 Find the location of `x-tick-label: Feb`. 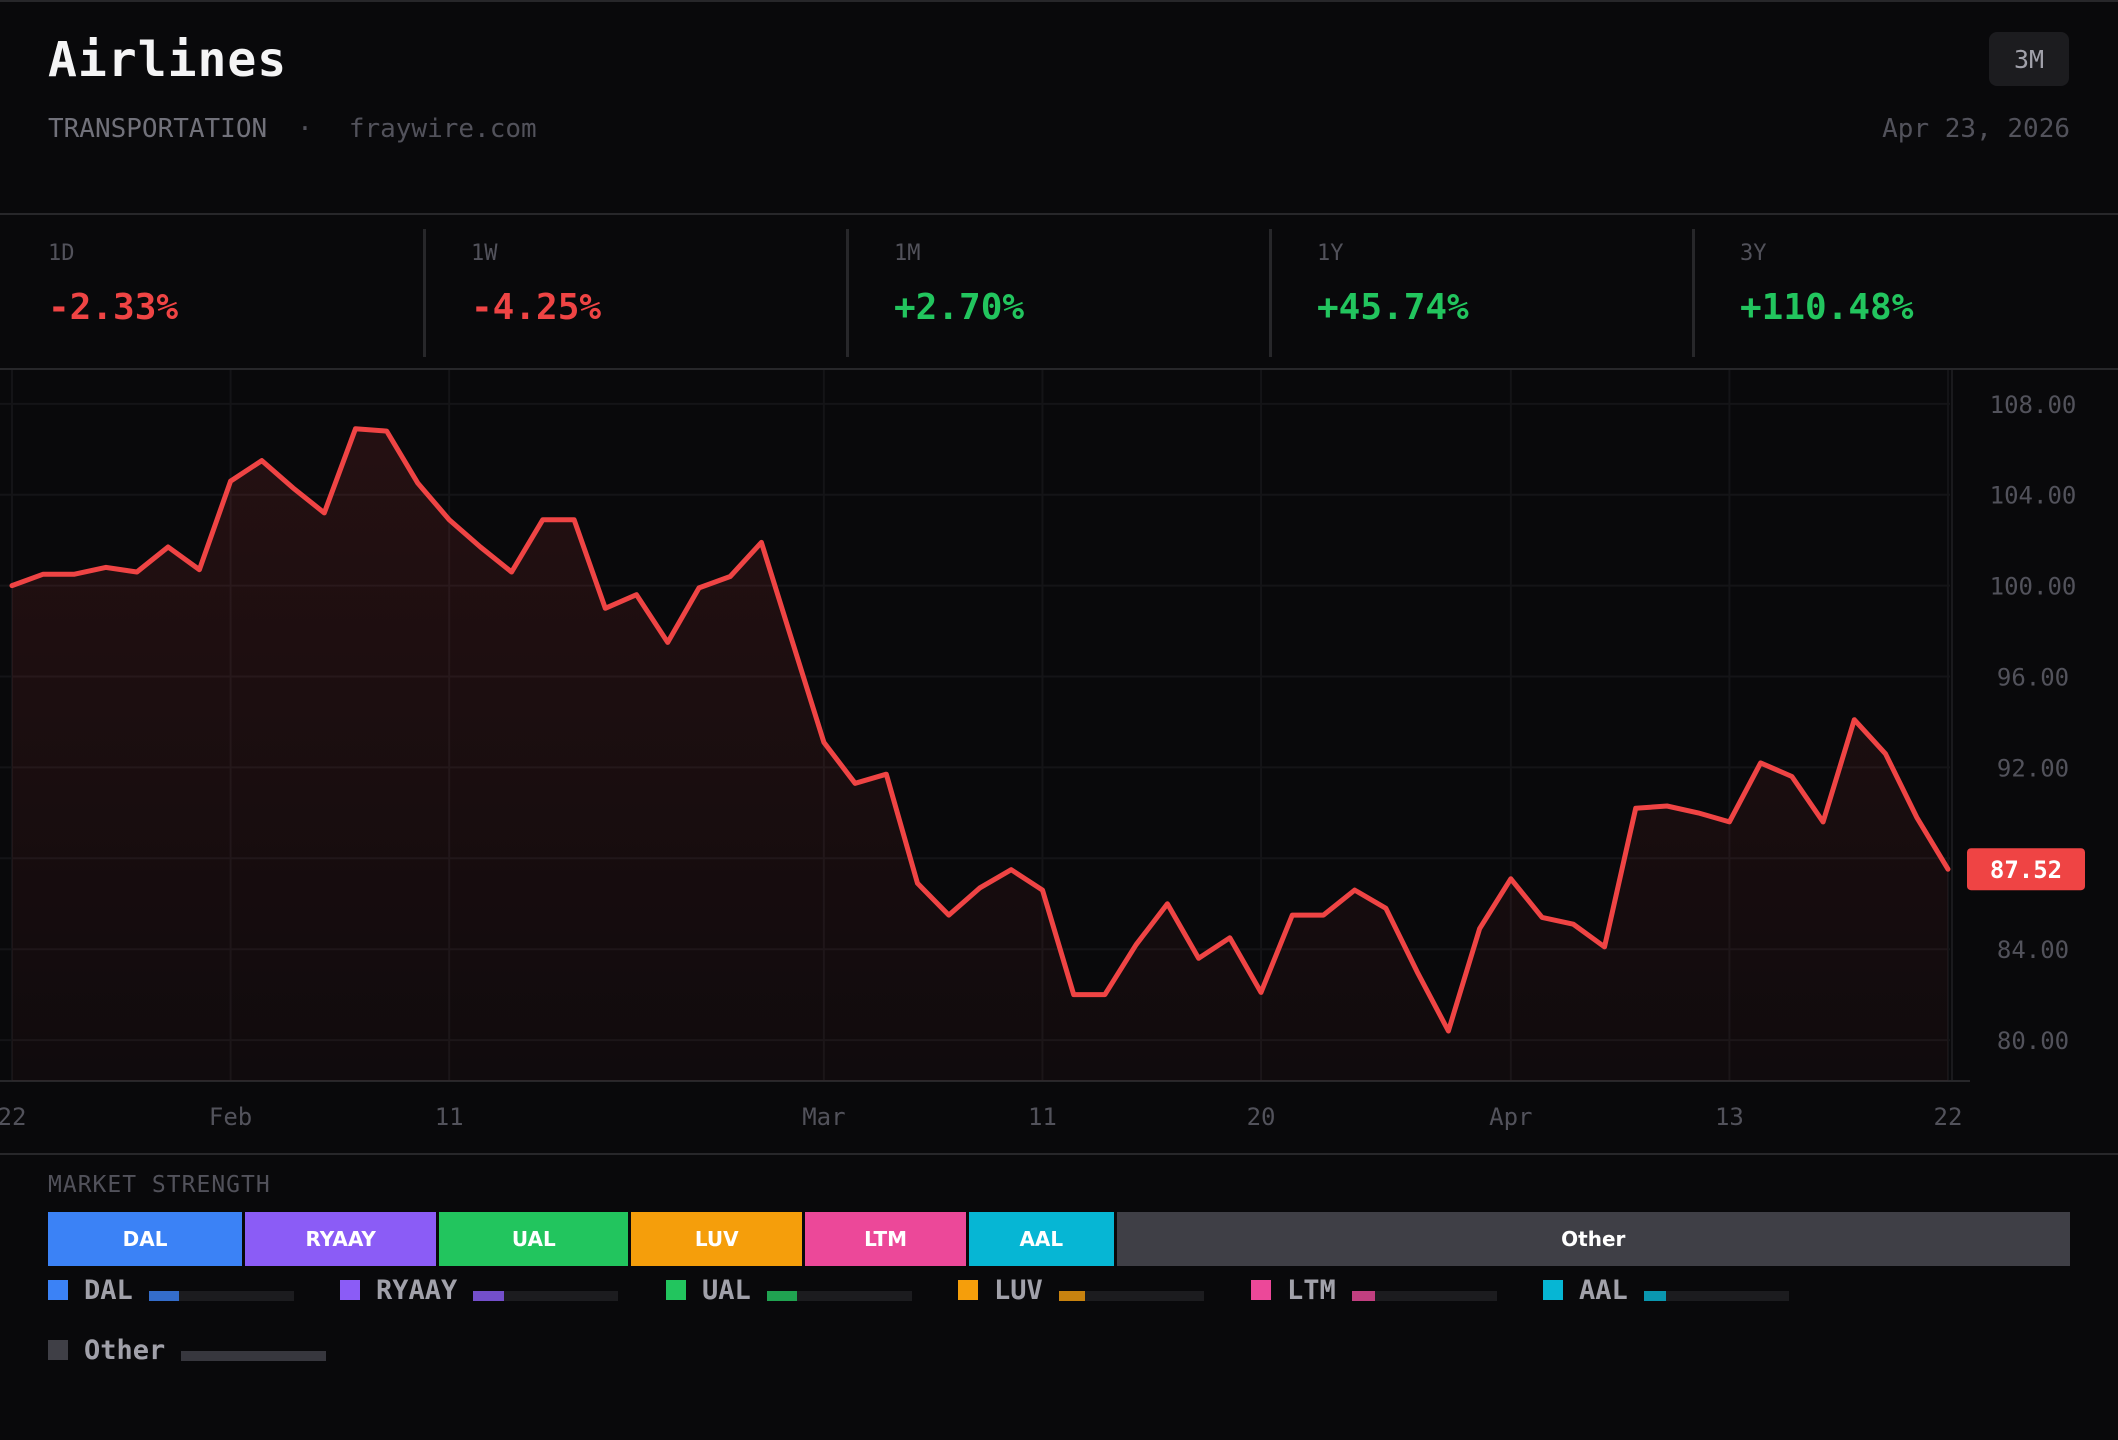

x-tick-label: Feb is located at coordinates (230, 1117).